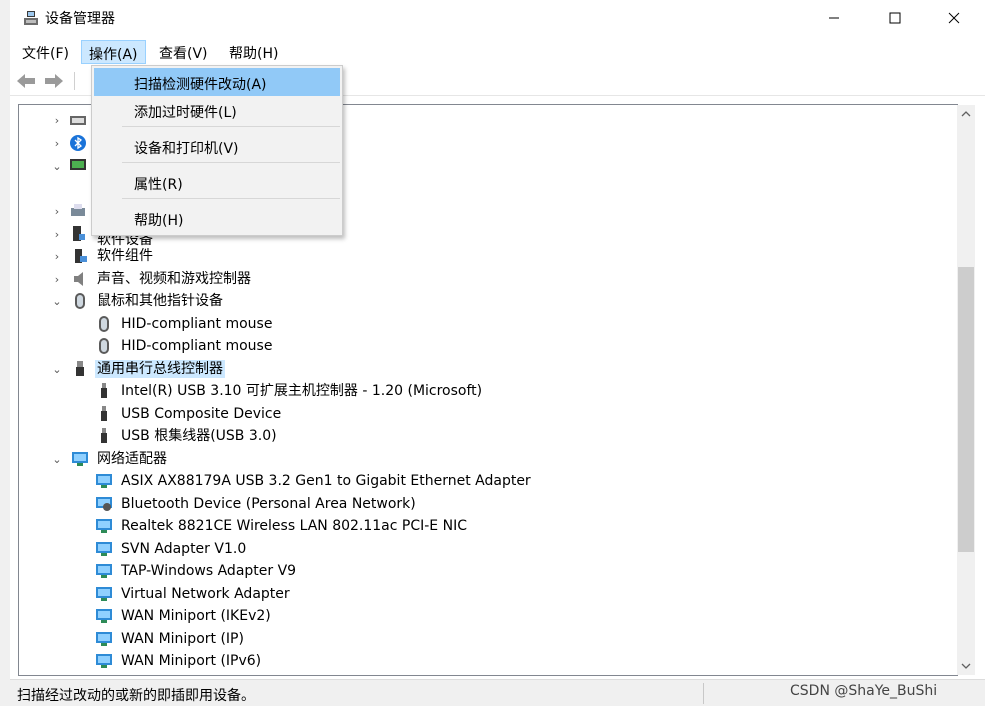 Image resolution: width=985 pixels, height=706 pixels. I want to click on tree-label: 声音、视频和游戏控制器, so click(174, 279).